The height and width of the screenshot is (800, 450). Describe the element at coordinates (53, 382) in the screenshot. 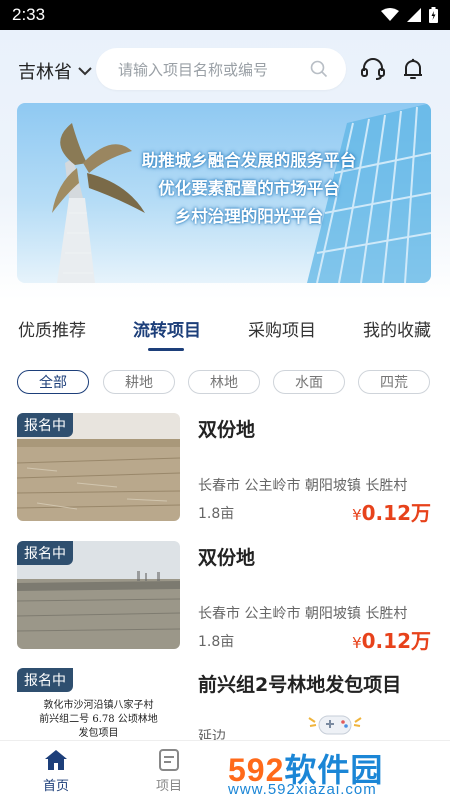

I see `filter-all: 全部` at that location.